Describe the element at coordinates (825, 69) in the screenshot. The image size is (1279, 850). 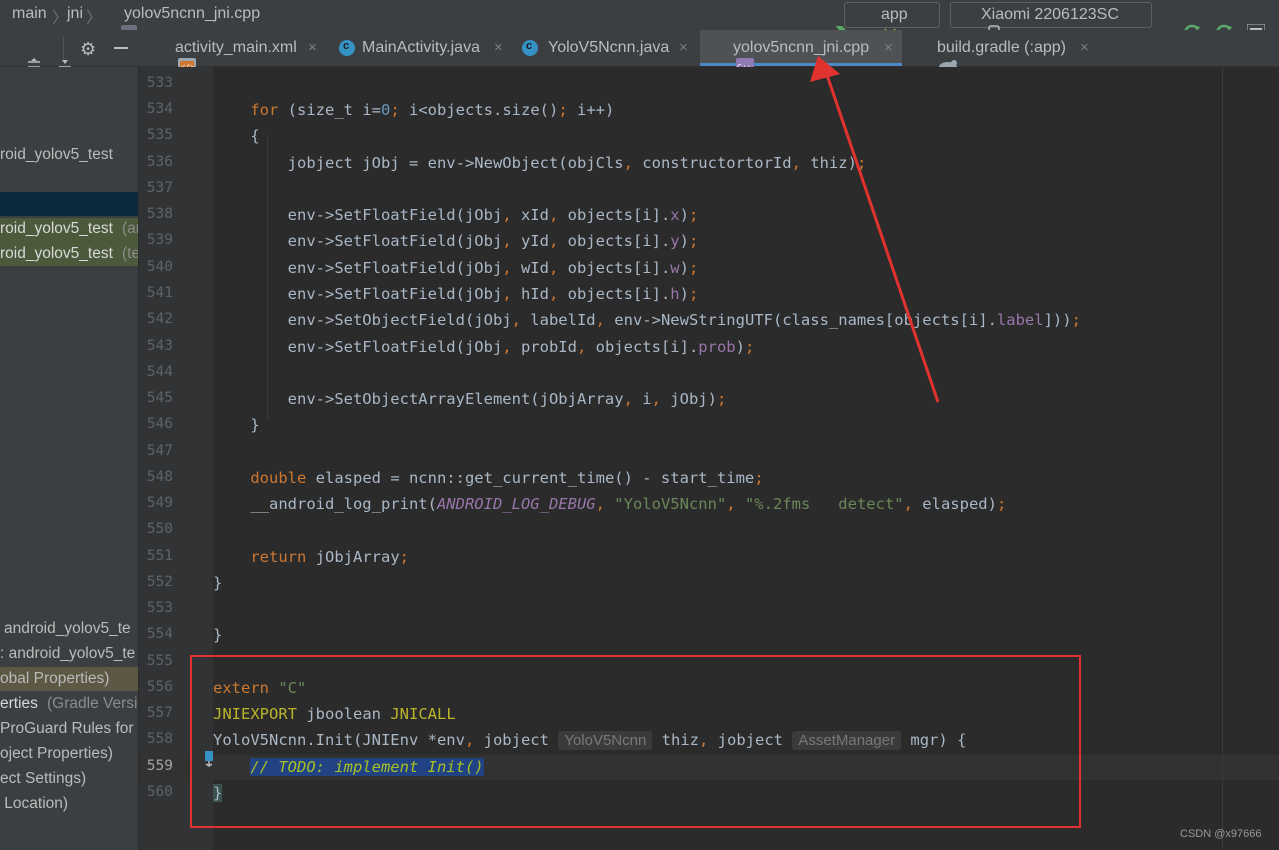
I see `annotation-arrow-head` at that location.